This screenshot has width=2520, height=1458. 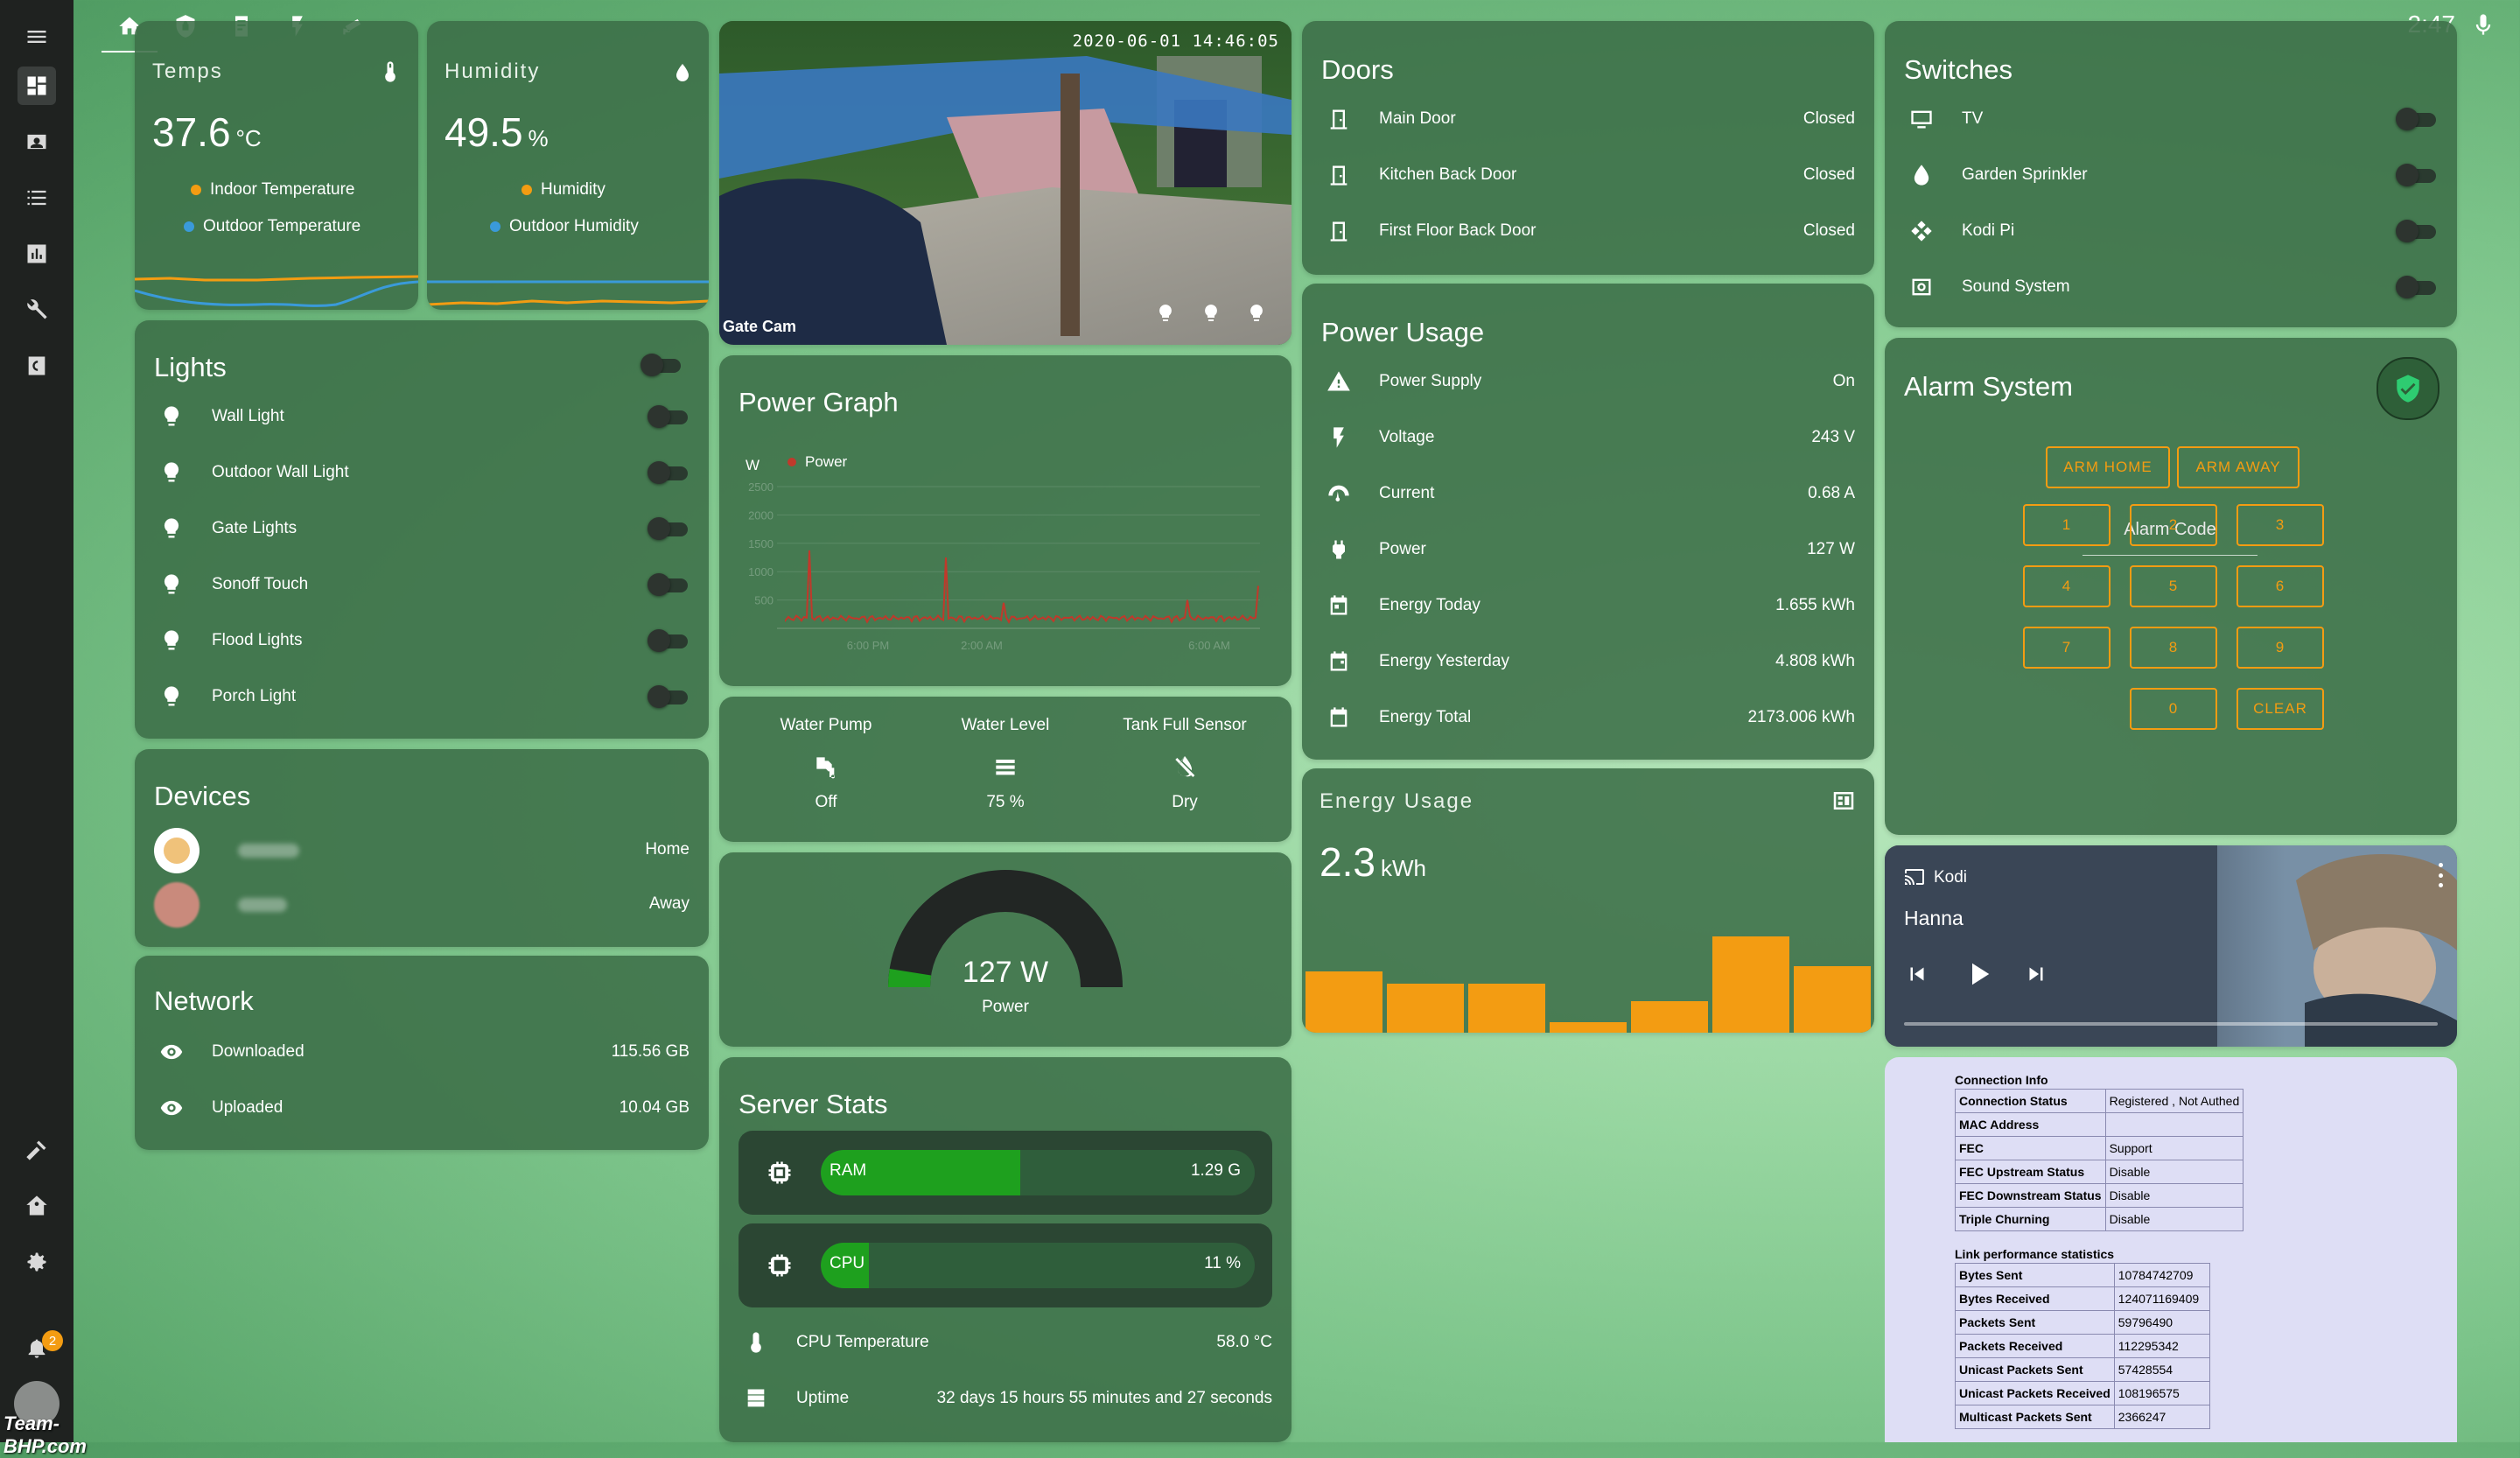 I want to click on table-row: Packets Received 112295342, so click(x=2082, y=1346).